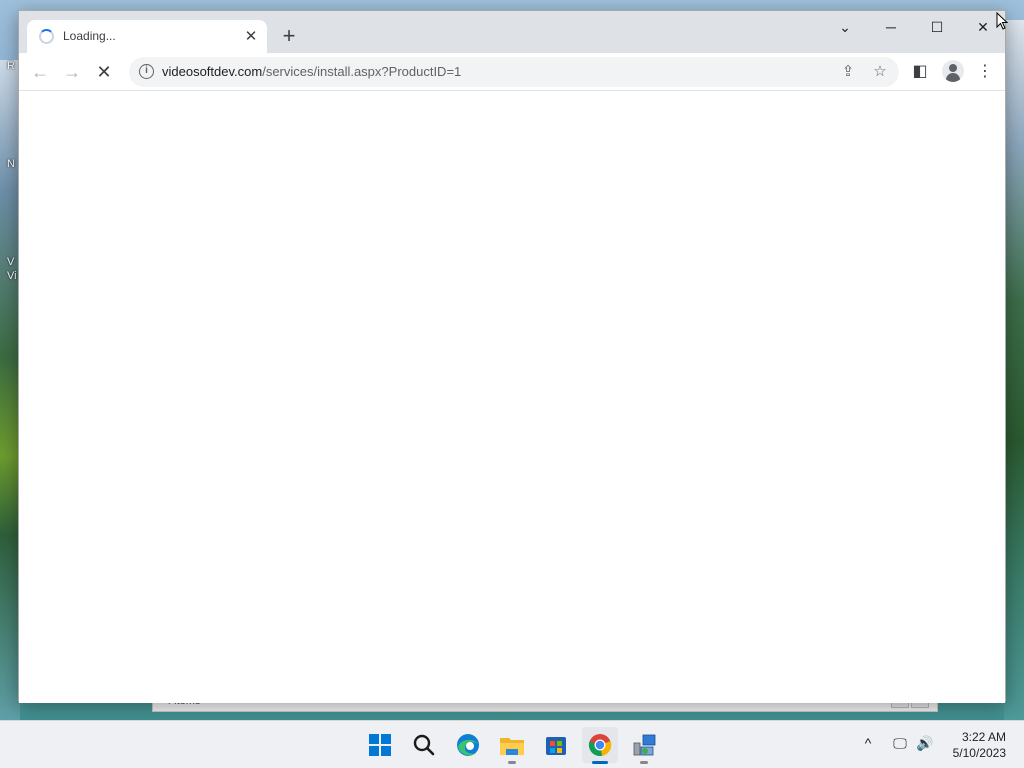 The image size is (1024, 768). What do you see at coordinates (880, 72) in the screenshot?
I see `bookmark-star-icon: ☆` at bounding box center [880, 72].